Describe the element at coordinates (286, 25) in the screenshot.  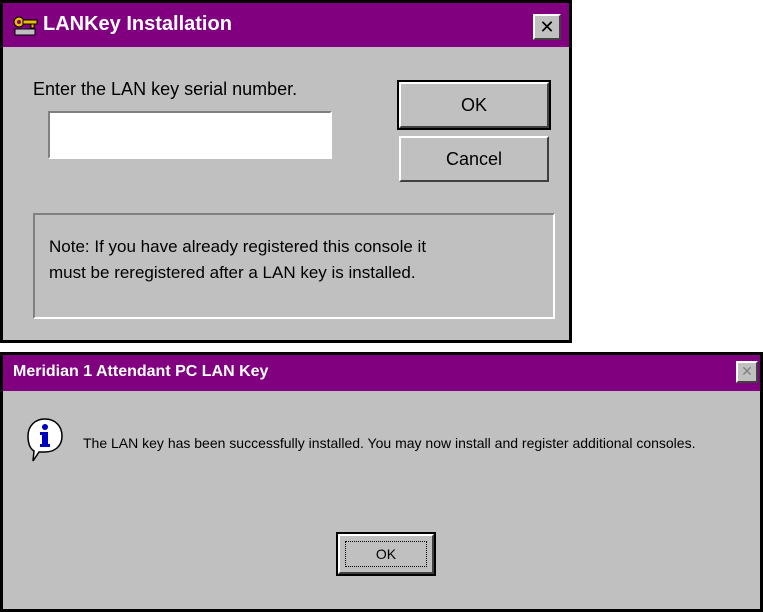
I see `title-bar: LANKey Installation ✕` at that location.